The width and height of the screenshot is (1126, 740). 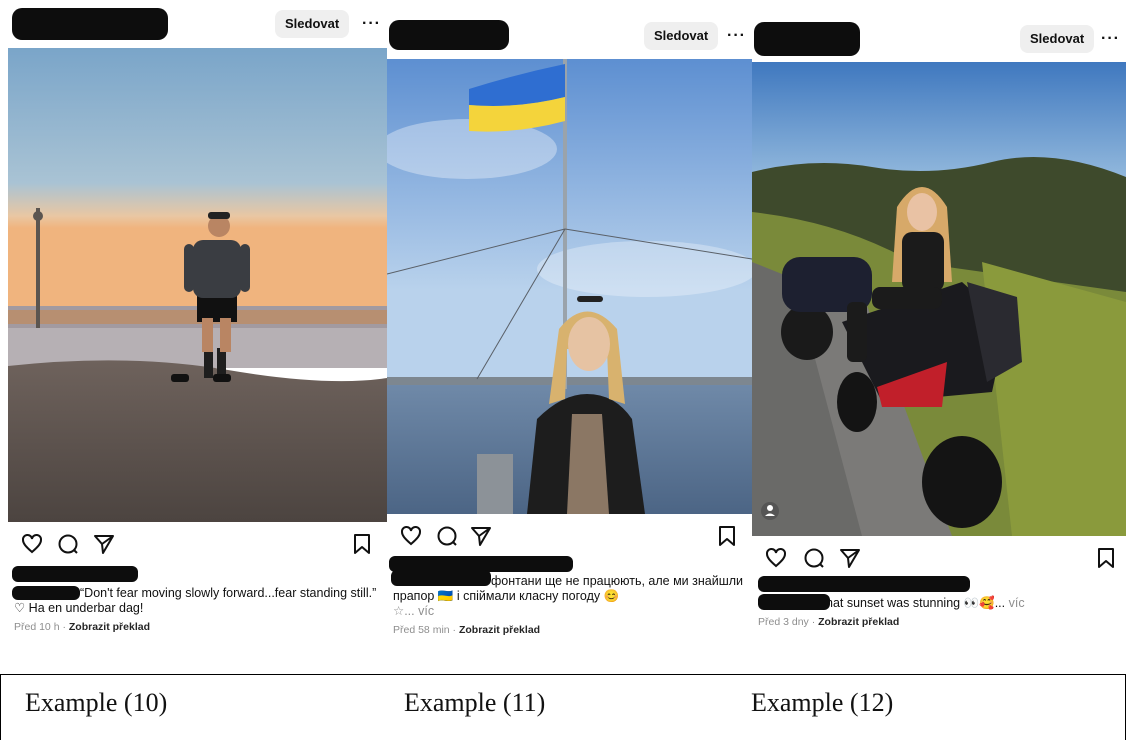 What do you see at coordinates (569, 611) in the screenshot?
I see `caption-more: ☆... víc` at bounding box center [569, 611].